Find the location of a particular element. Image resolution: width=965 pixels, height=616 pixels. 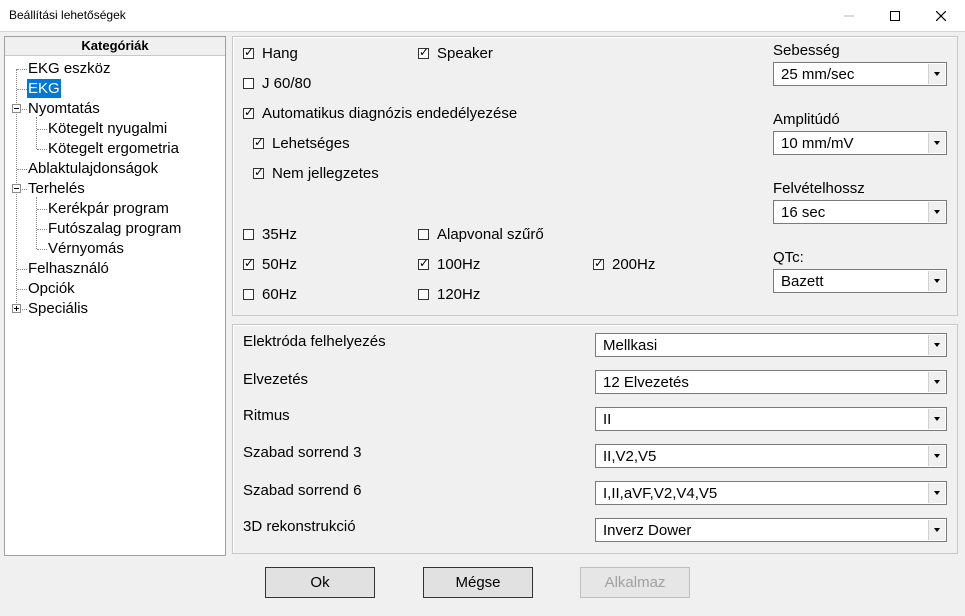

close-icon is located at coordinates (941, 15).